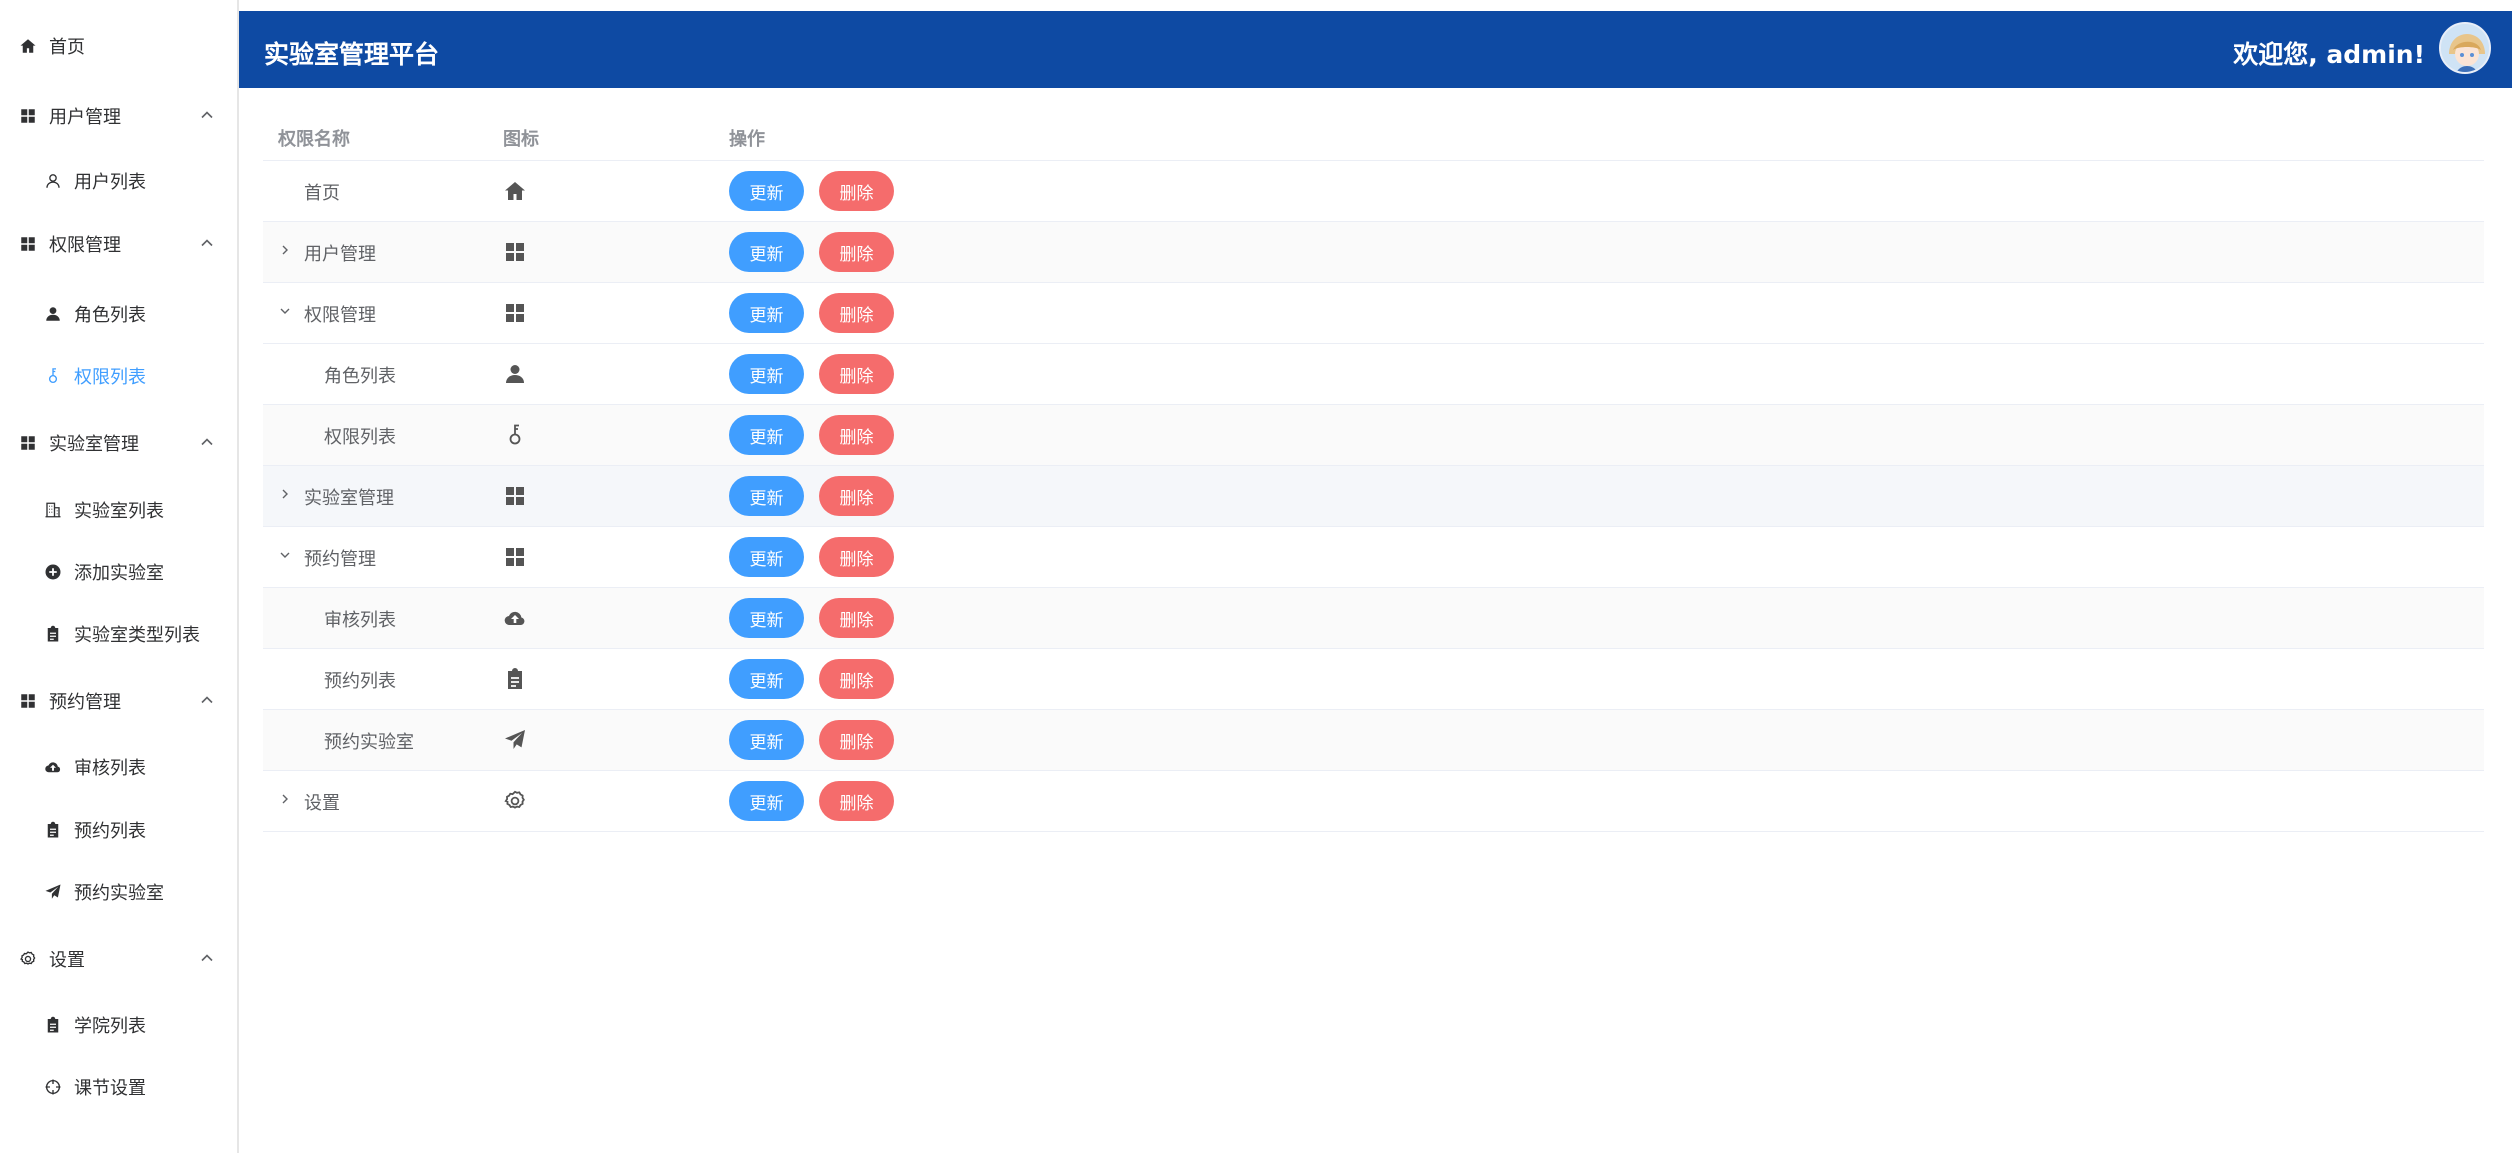  I want to click on table-row: 角色列表 更新 删除, so click(1373, 374).